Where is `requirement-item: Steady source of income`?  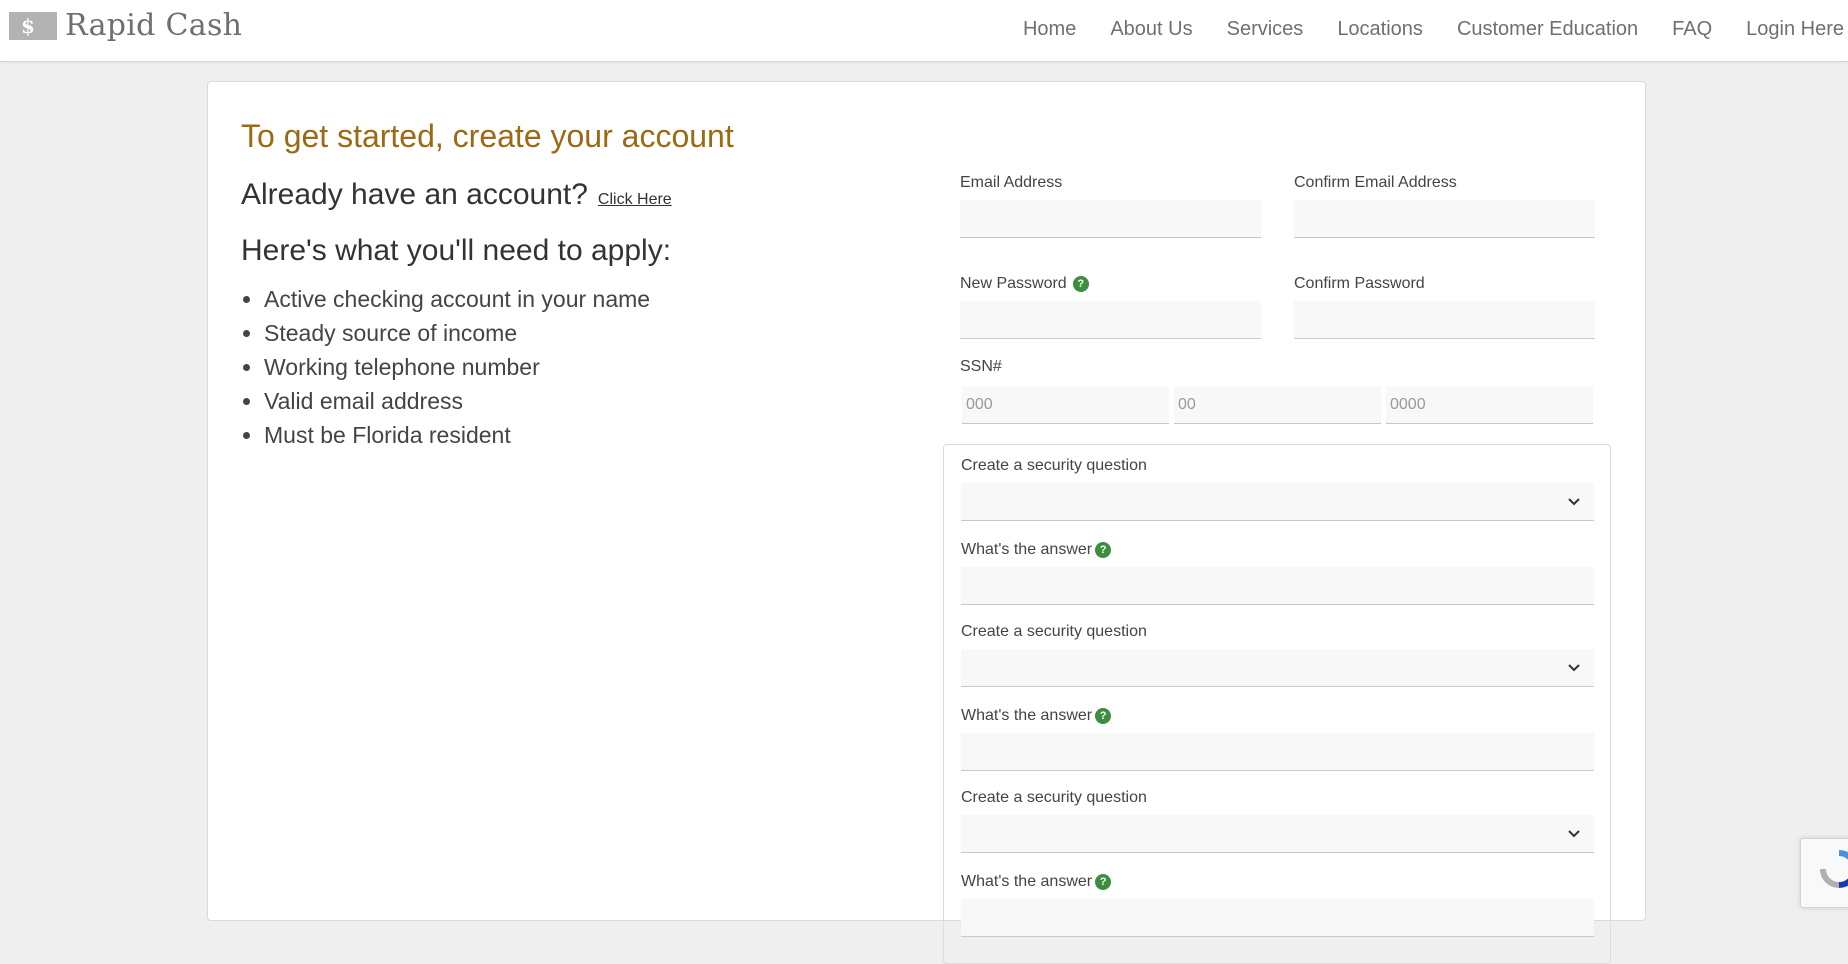 requirement-item: Steady source of income is located at coordinates (457, 333).